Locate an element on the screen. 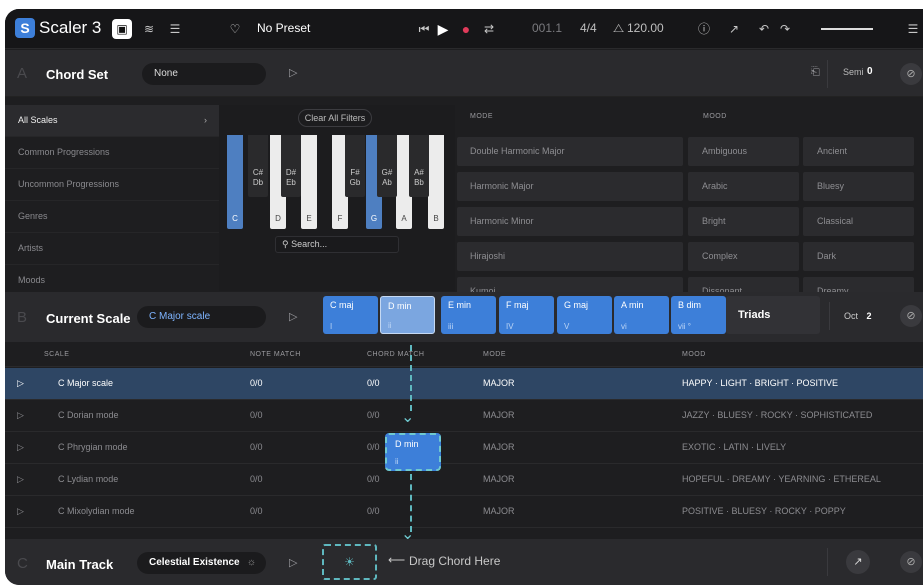 The image size is (923, 585). chord-pad: F maj IV is located at coordinates (526, 315).